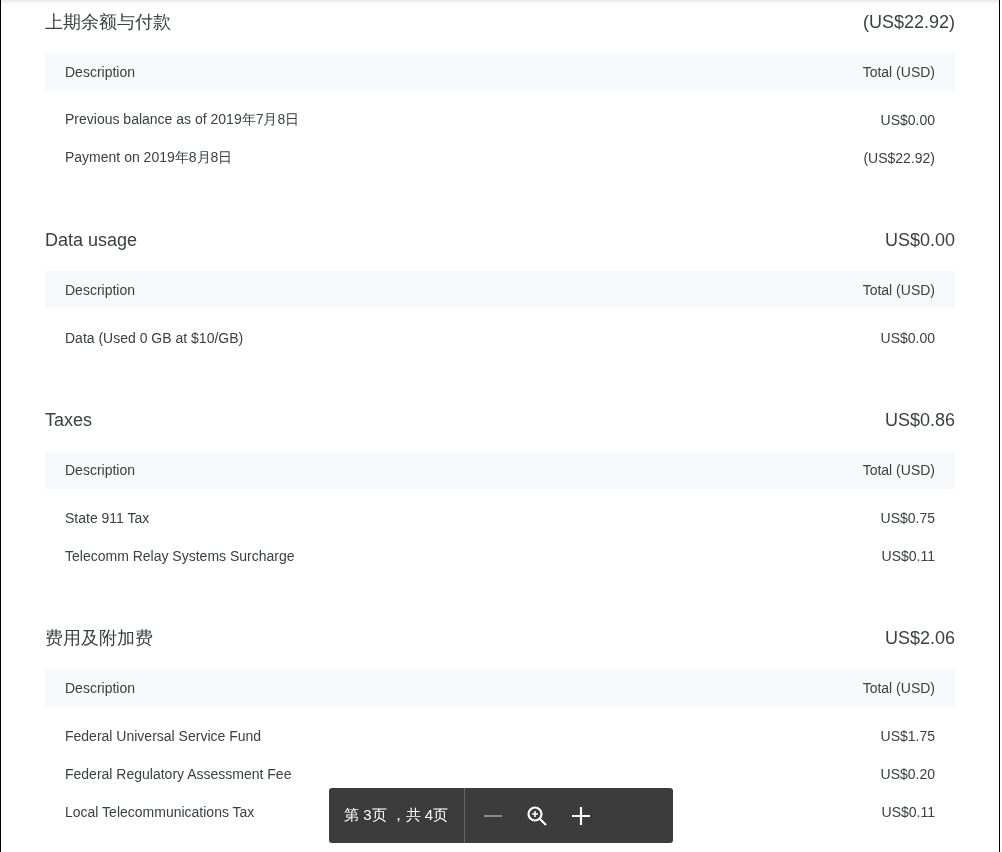  What do you see at coordinates (581, 815) in the screenshot?
I see `zoom-in-icon` at bounding box center [581, 815].